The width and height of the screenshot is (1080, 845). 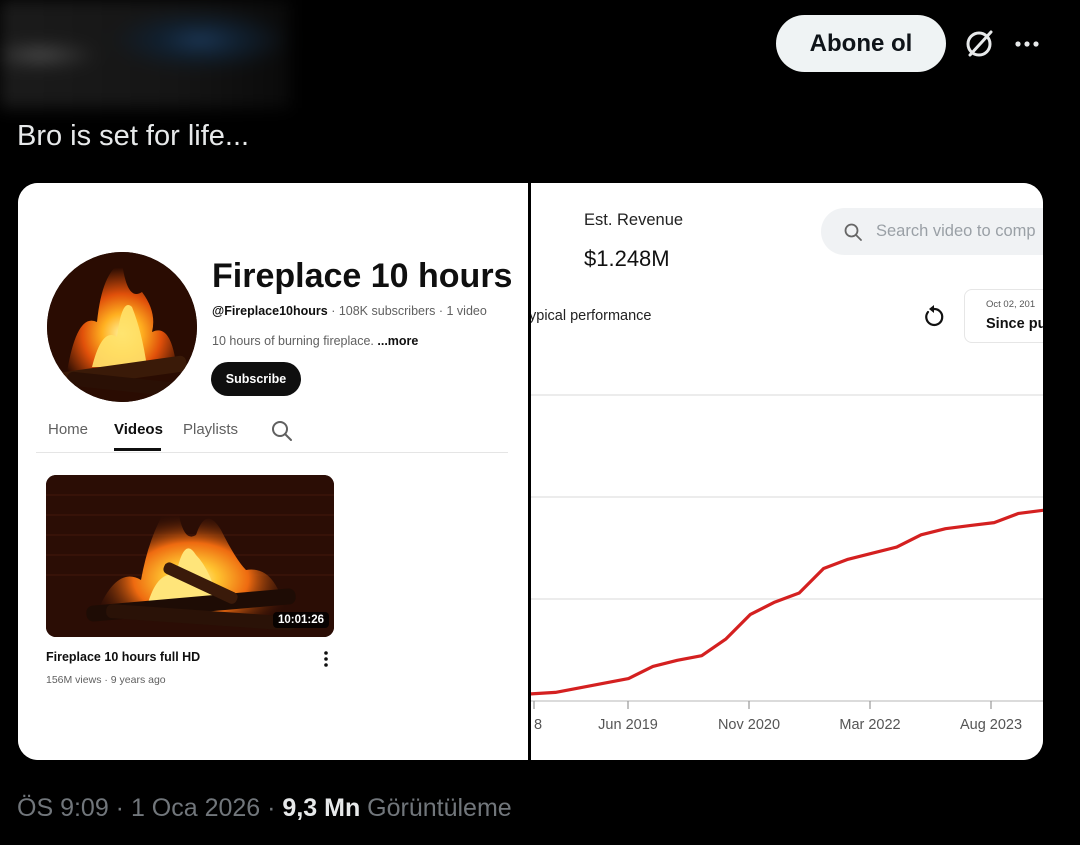 I want to click on tab-active-indicator, so click(x=137, y=449).